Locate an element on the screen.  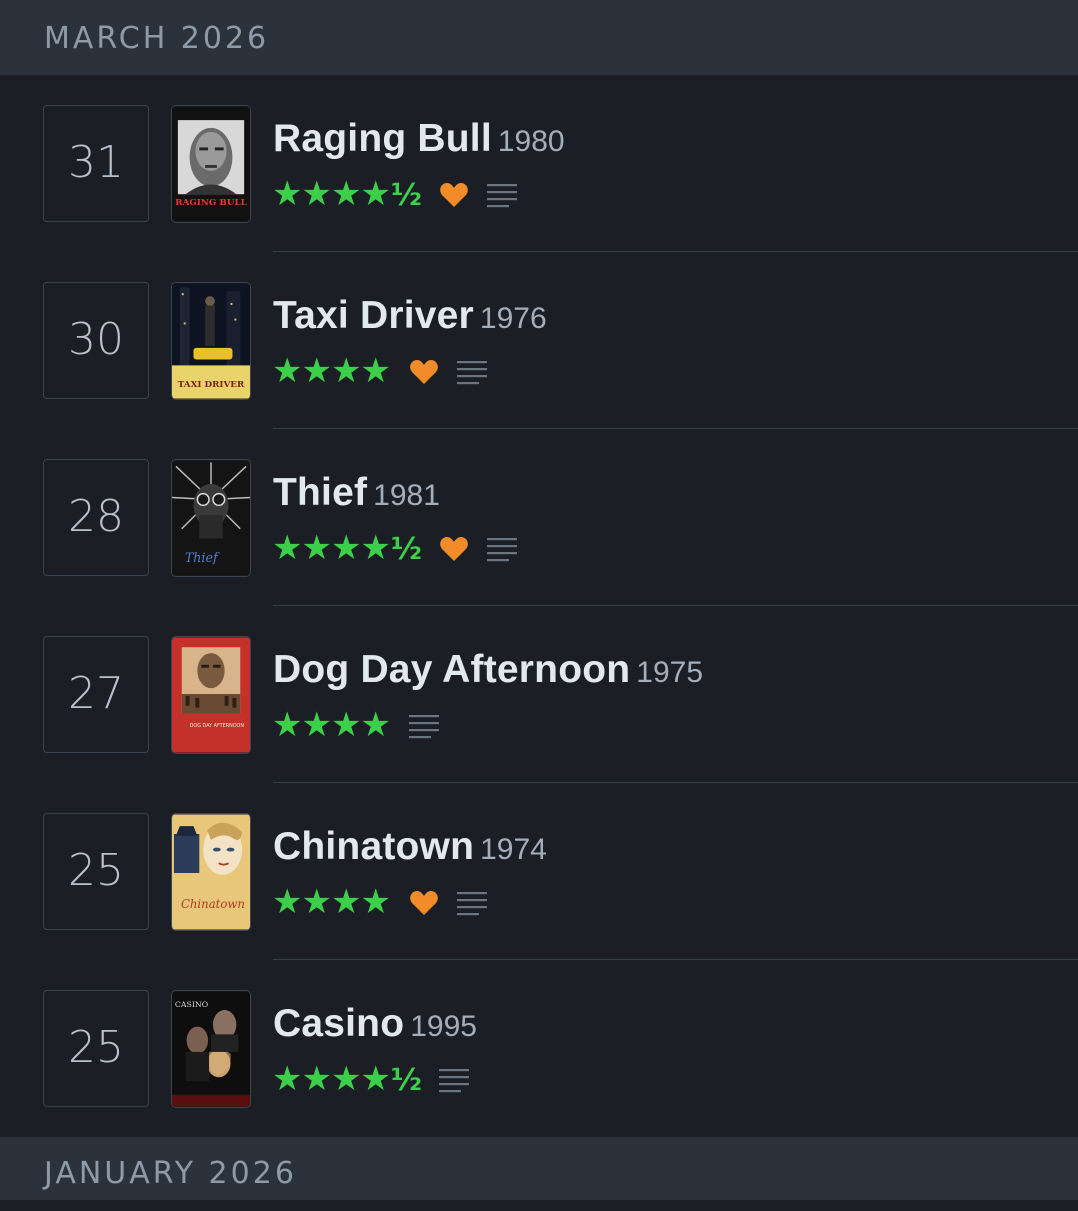
film-year: 1974 is located at coordinates (513, 849).